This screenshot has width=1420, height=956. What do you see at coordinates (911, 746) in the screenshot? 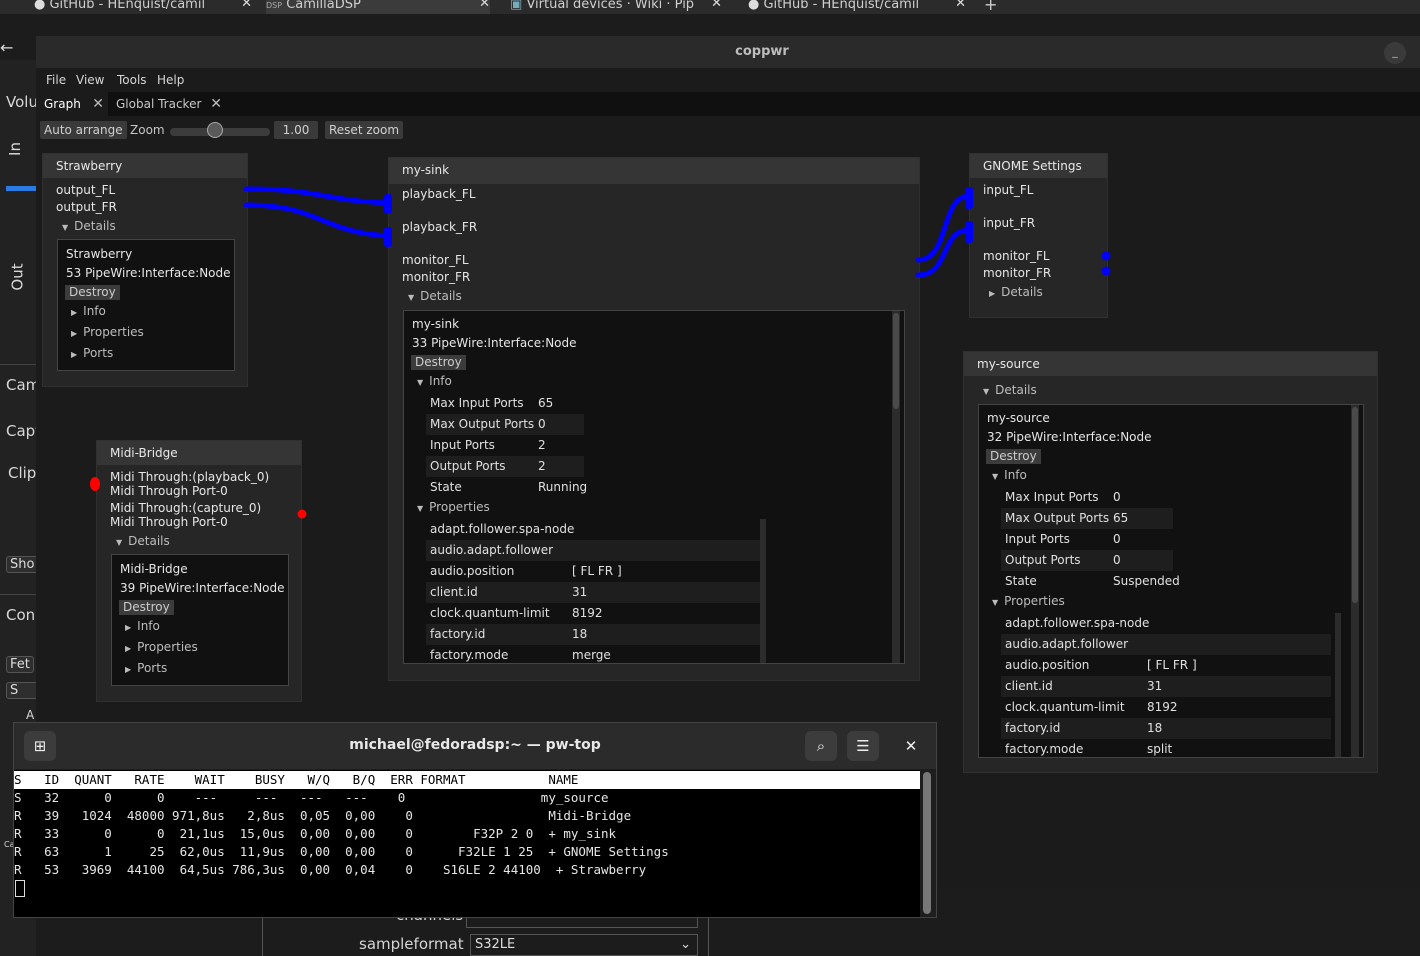
I see `close-icon: ✕` at bounding box center [911, 746].